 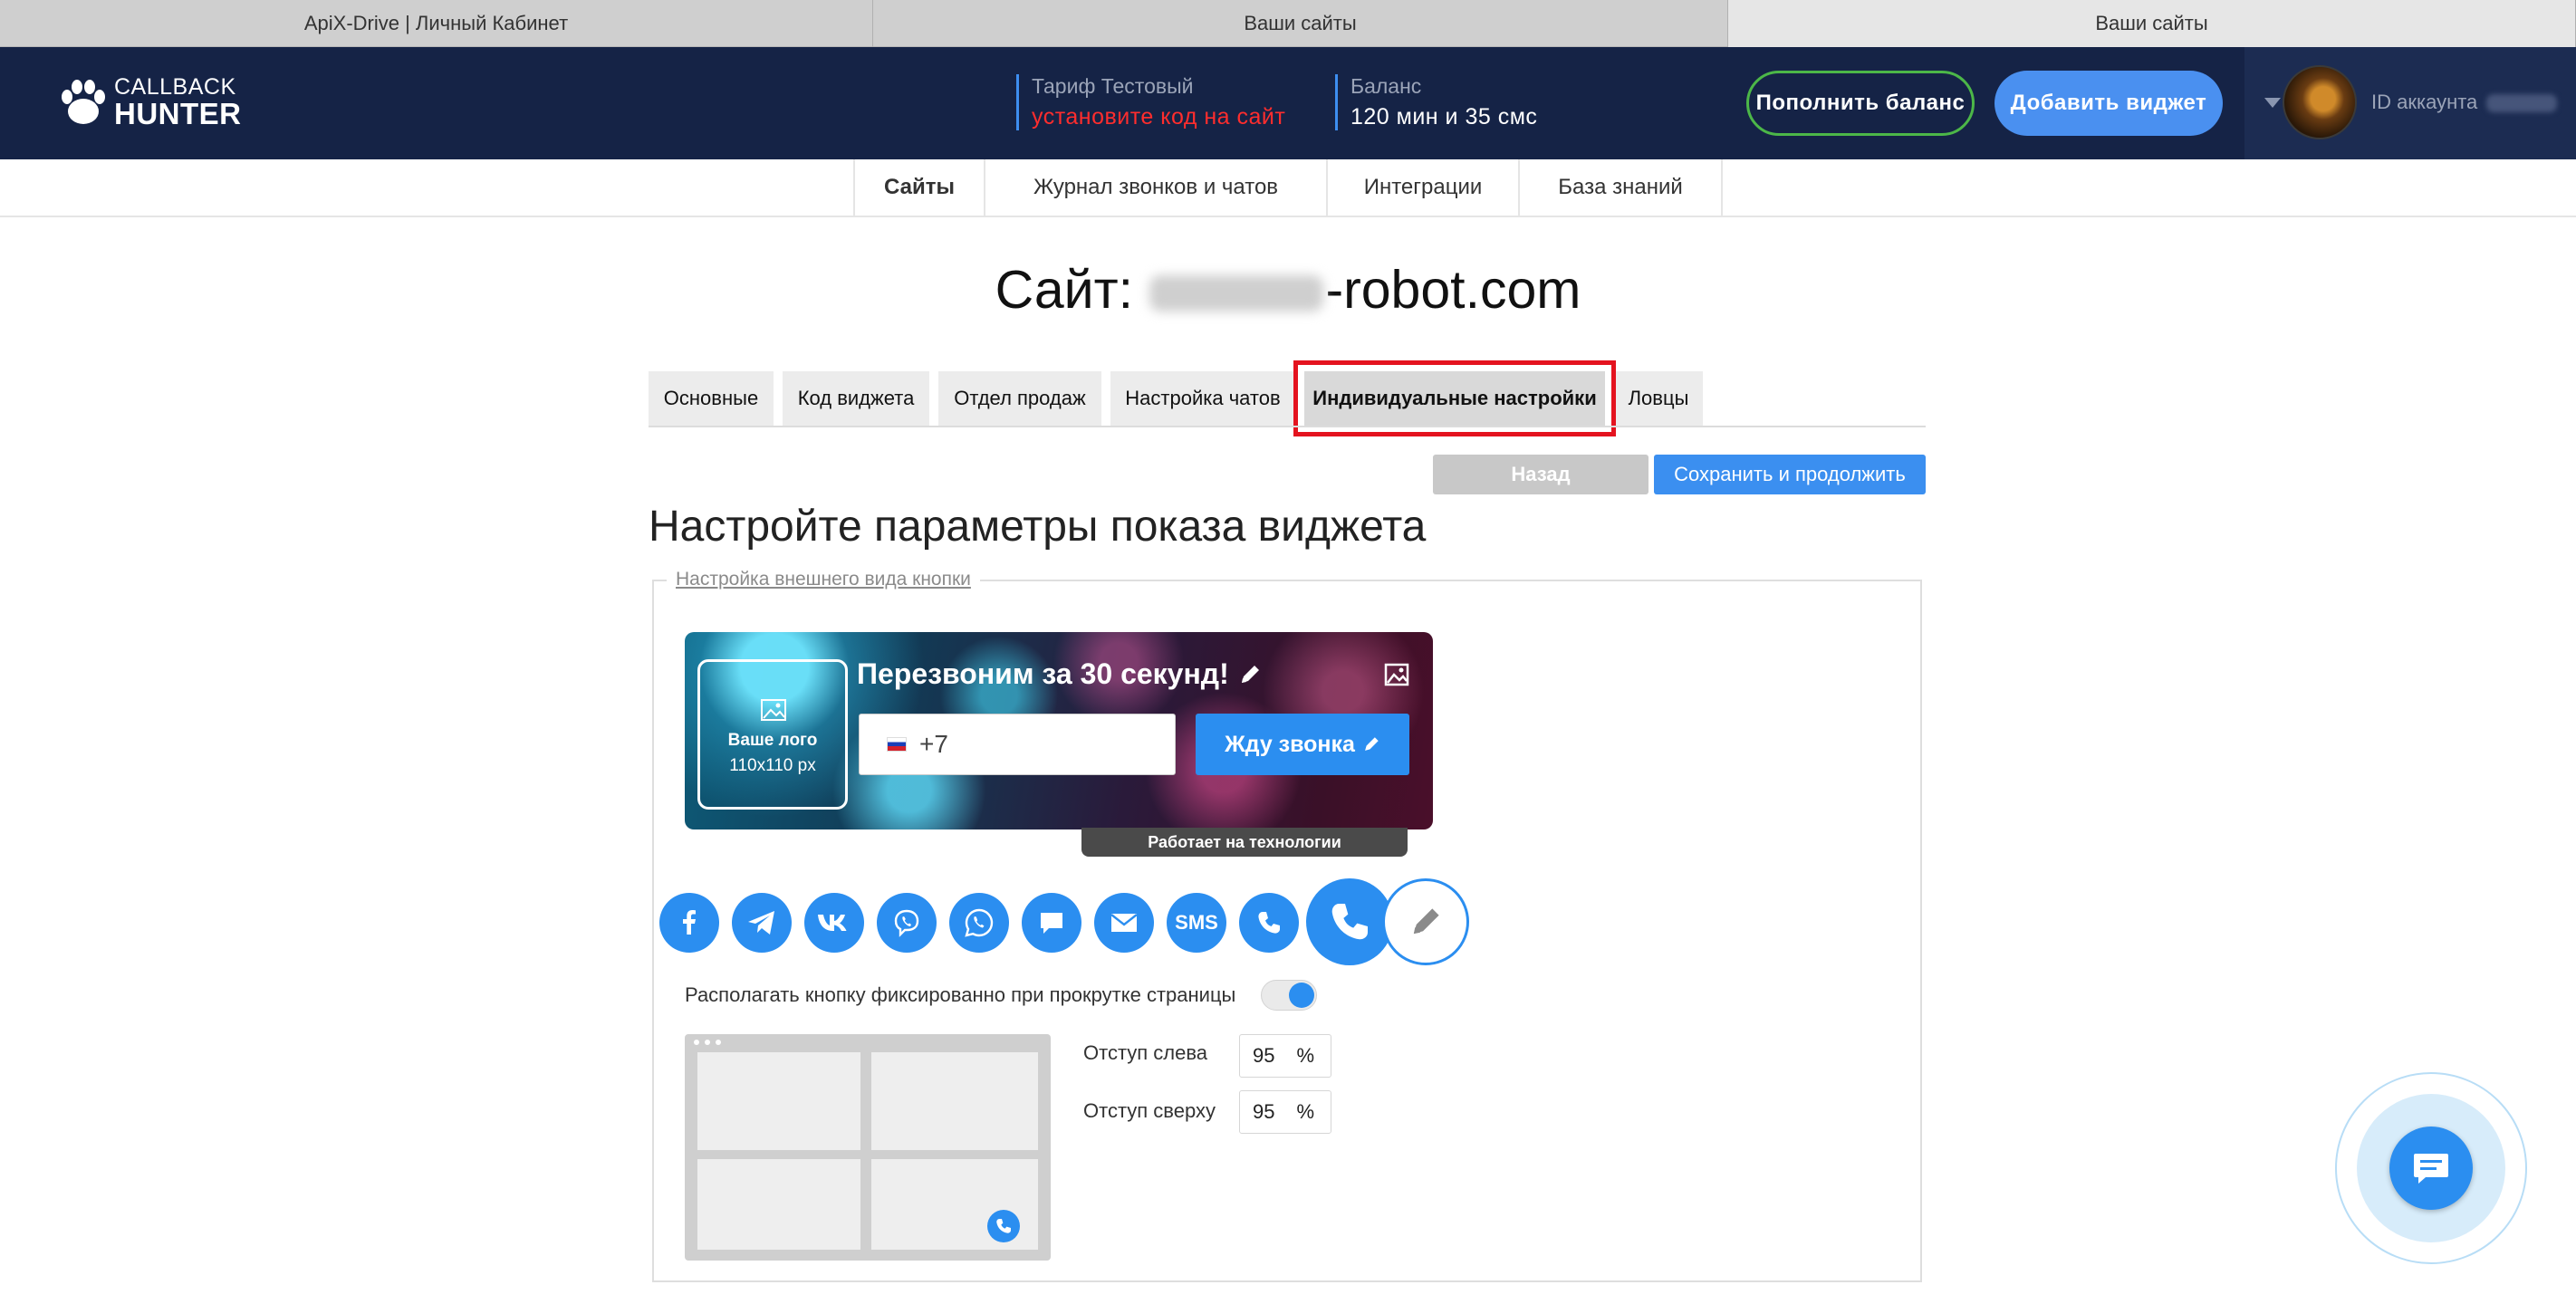 I want to click on browser-tab-apix: ApiX-Drive | Личный Кабинет, so click(x=436, y=23).